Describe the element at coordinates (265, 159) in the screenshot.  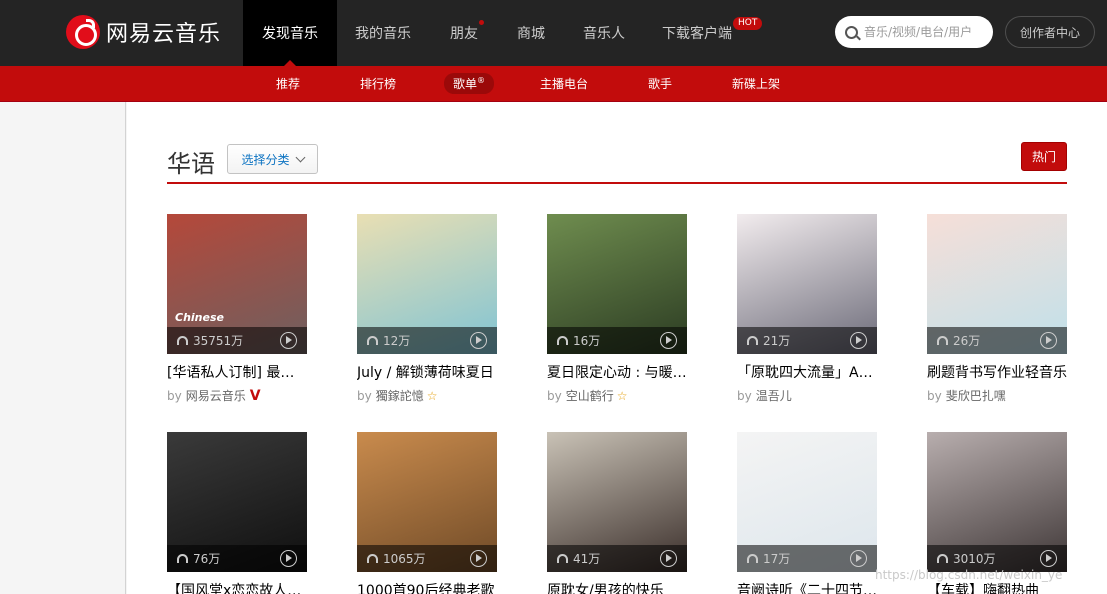
I see `select-category-label: 选择分类` at that location.